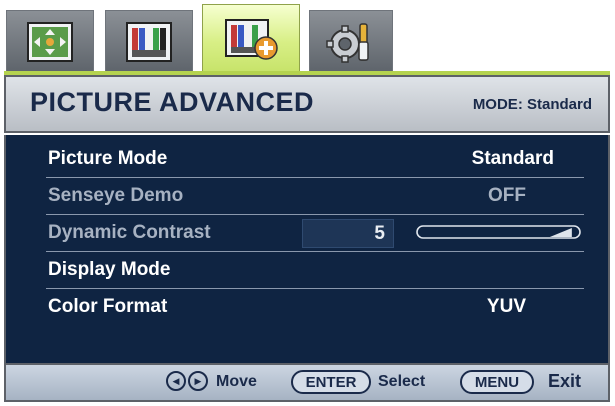  Describe the element at coordinates (402, 381) in the screenshot. I see `select-hint: Select` at that location.